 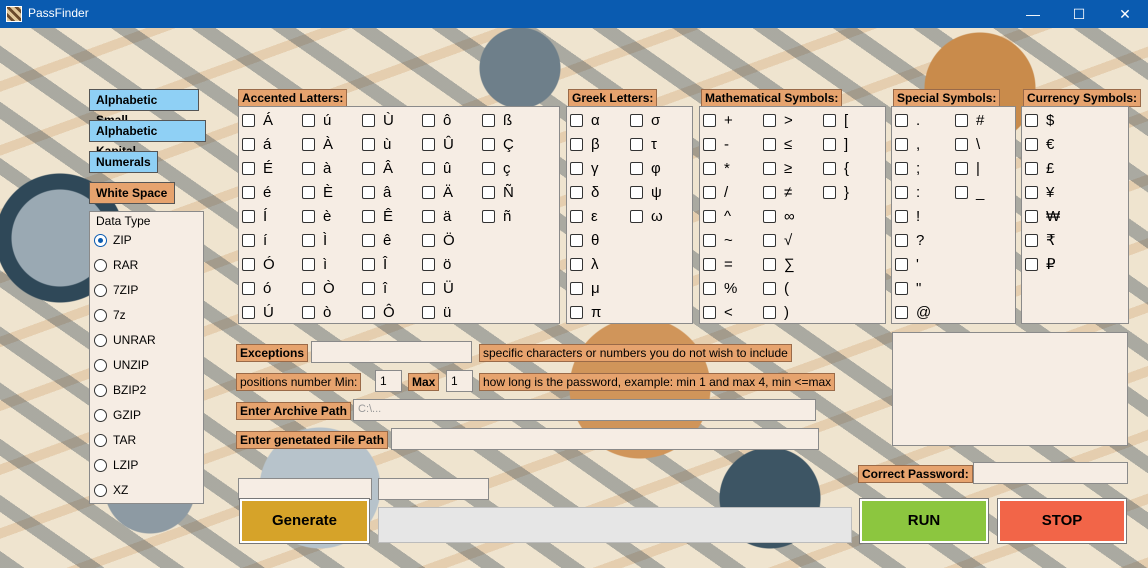 I want to click on special-checkbox-item: @, so click(x=913, y=312).